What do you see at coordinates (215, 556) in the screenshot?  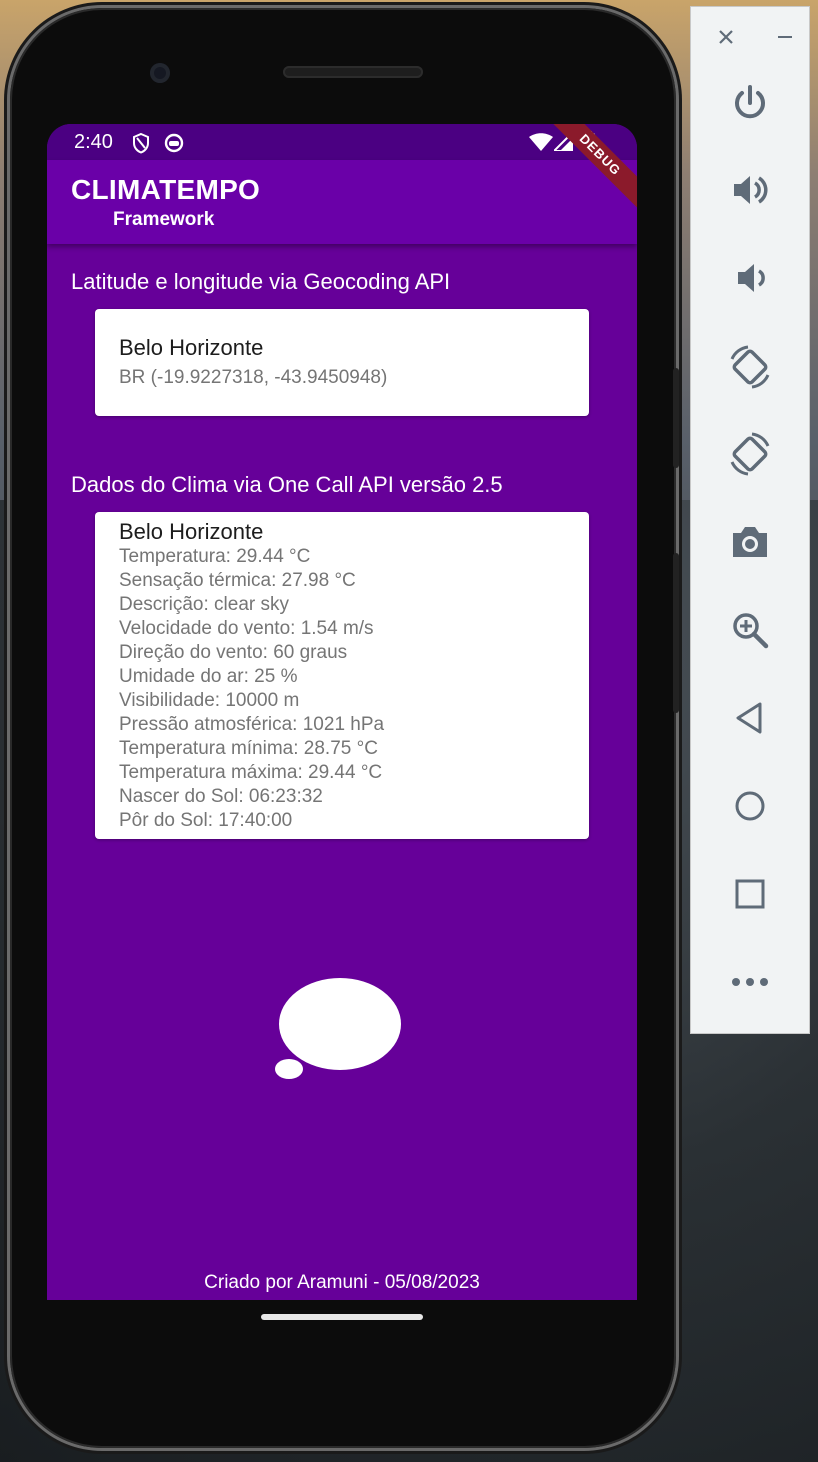 I see `weather-temperature: Temperatura: 29.44 °C` at bounding box center [215, 556].